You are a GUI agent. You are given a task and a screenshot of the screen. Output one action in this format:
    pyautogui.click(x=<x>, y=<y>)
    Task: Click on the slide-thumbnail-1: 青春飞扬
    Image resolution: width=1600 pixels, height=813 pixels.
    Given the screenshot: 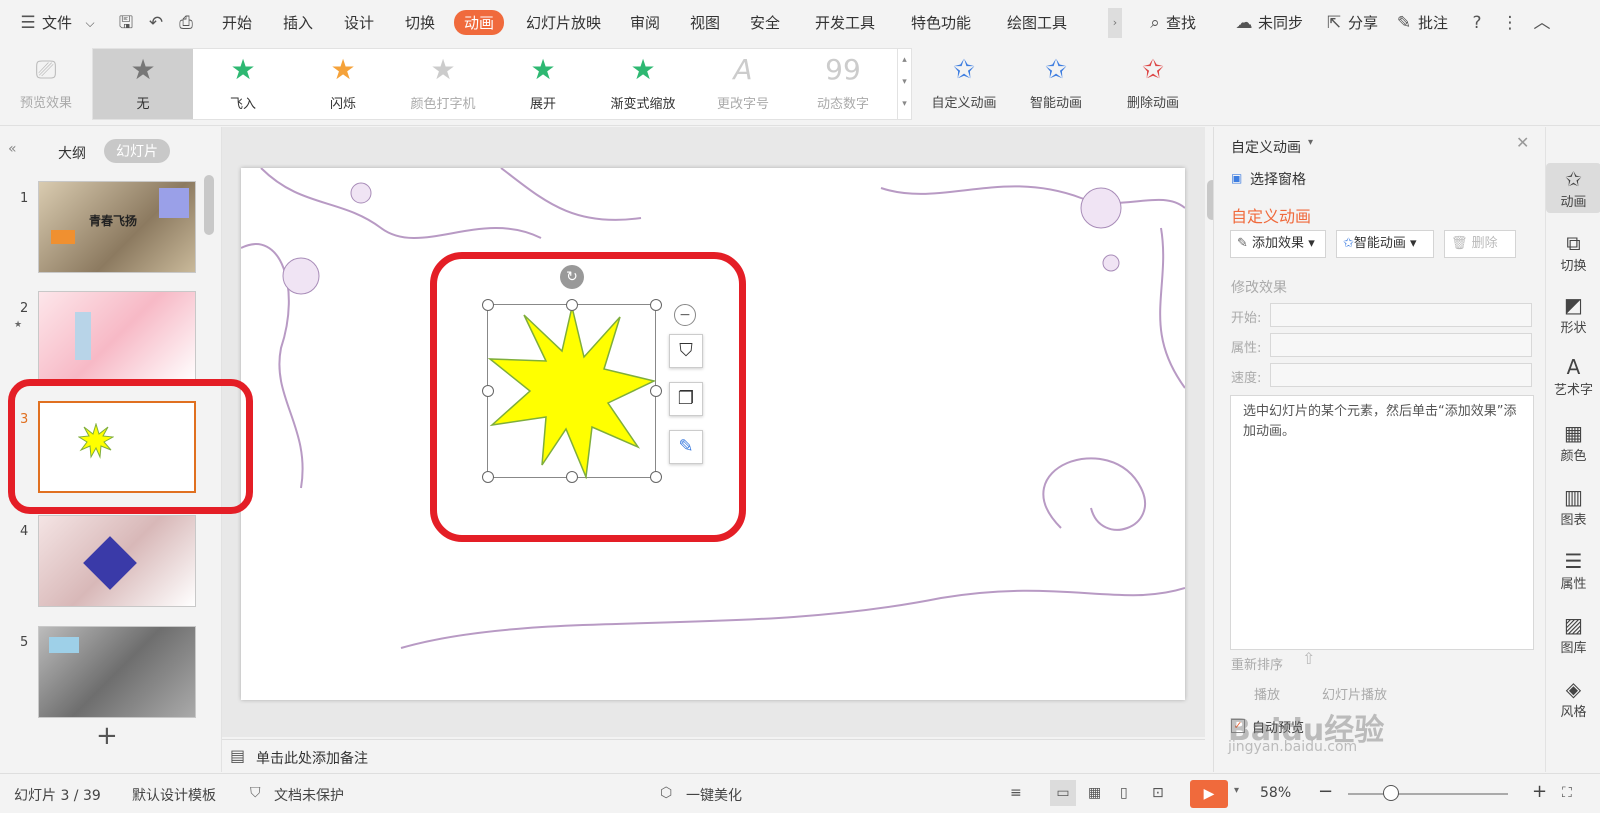 What is the action you would take?
    pyautogui.click(x=117, y=227)
    